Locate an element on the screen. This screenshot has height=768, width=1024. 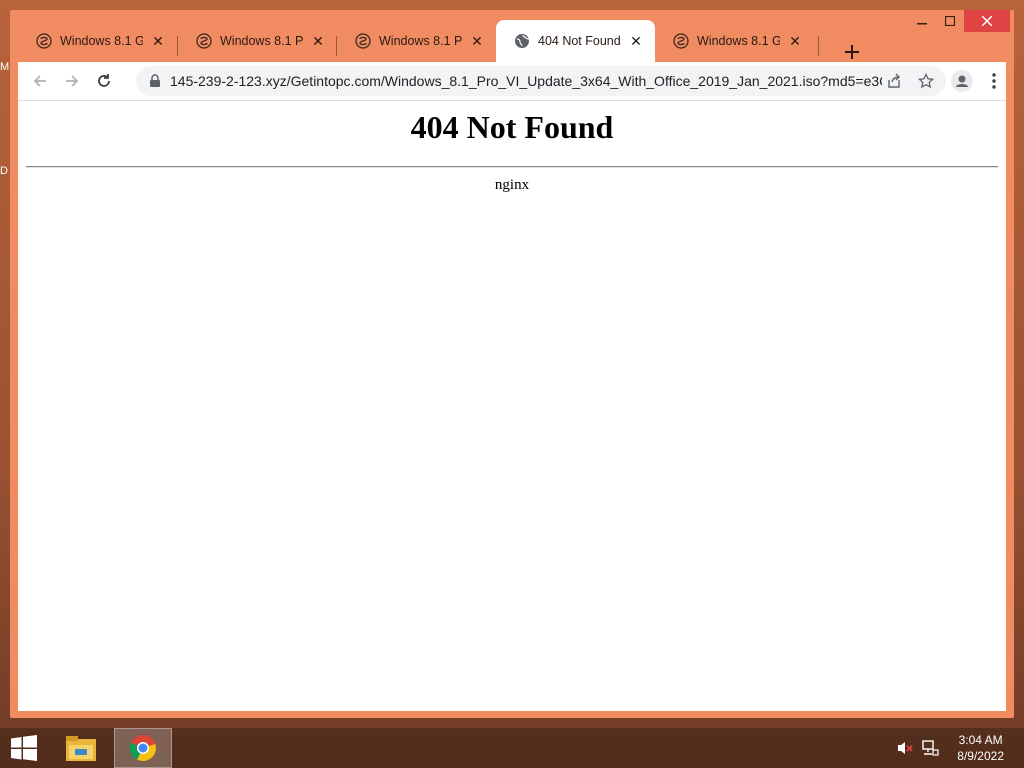
share-button is located at coordinates (894, 81).